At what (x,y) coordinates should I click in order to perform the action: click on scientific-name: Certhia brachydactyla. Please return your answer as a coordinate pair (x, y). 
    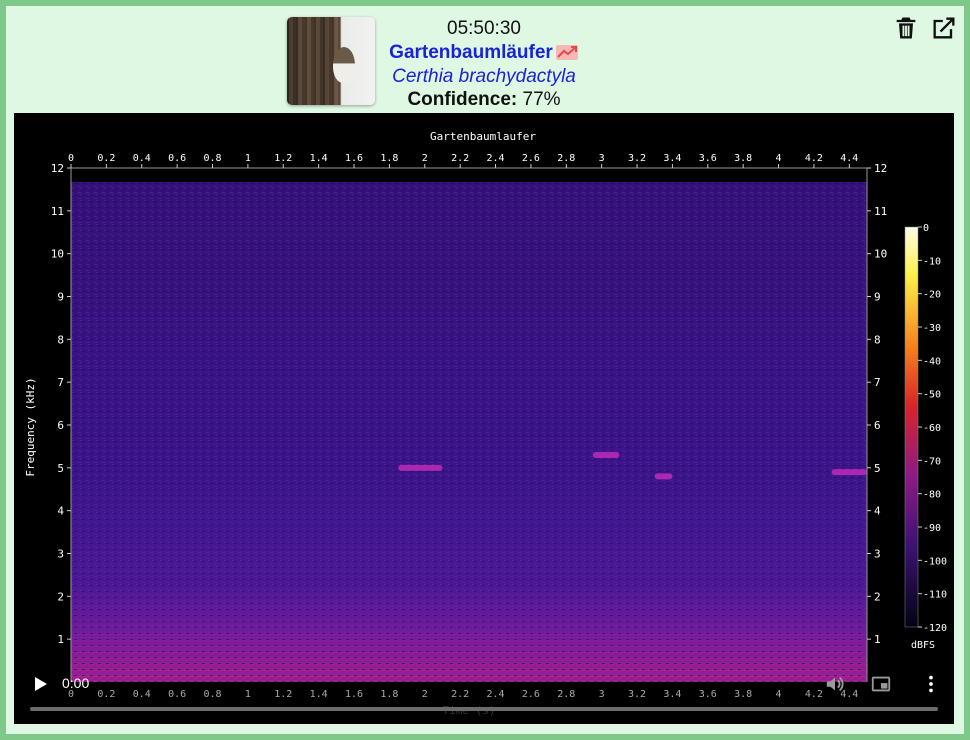
    Looking at the image, I should click on (484, 76).